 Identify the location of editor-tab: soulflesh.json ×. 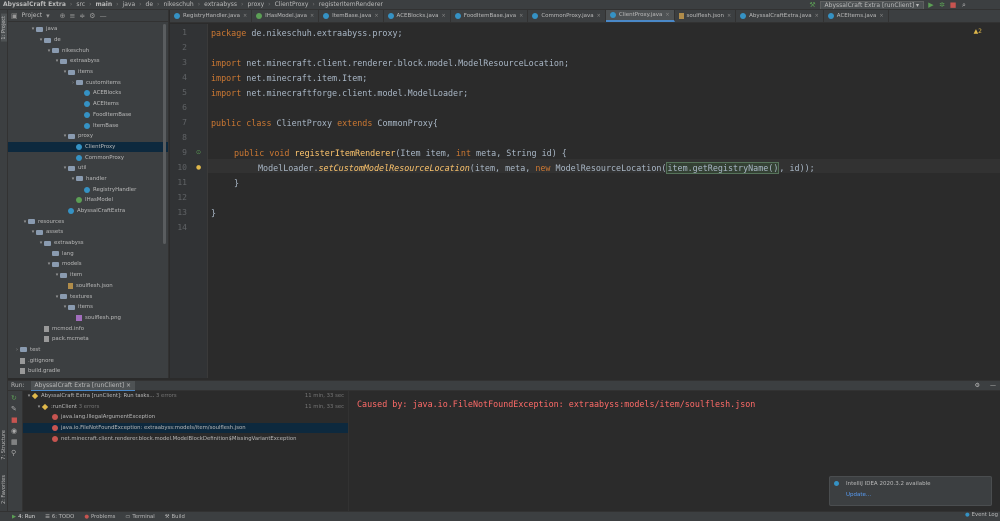
(706, 16).